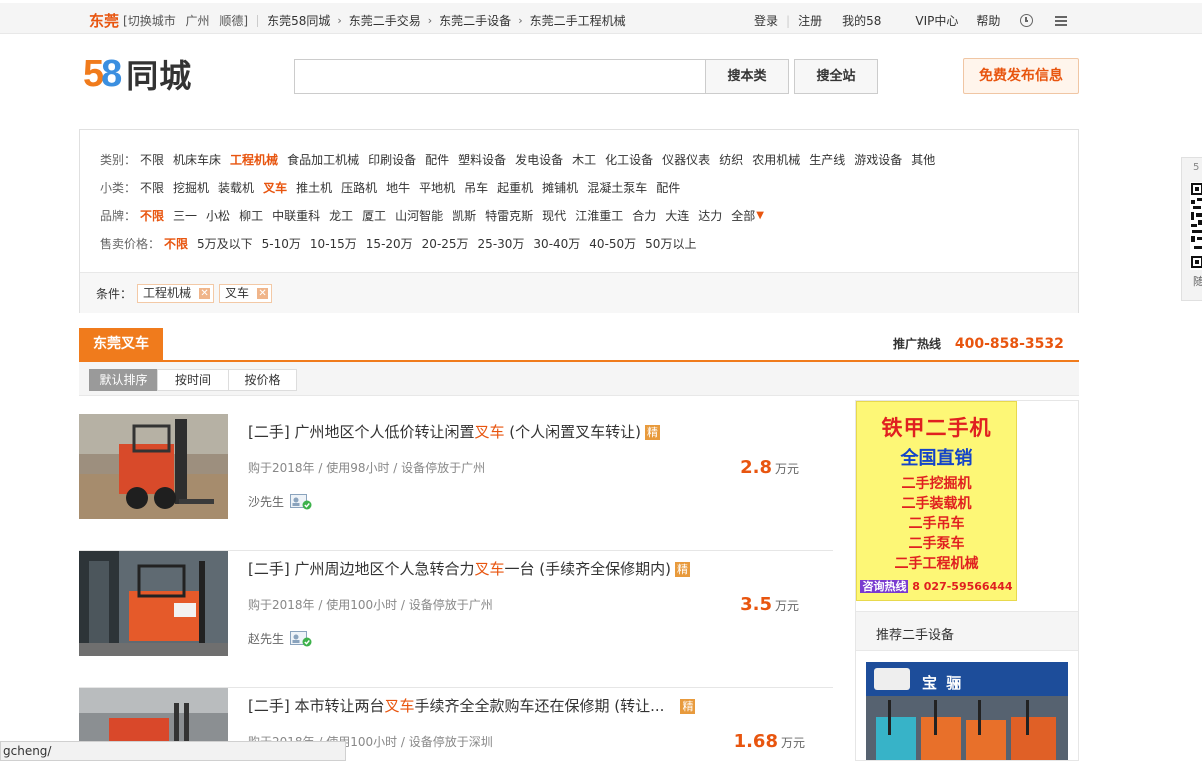 The height and width of the screenshot is (761, 1202). What do you see at coordinates (515, 187) in the screenshot?
I see `filter-option-subcategory: 起重机` at bounding box center [515, 187].